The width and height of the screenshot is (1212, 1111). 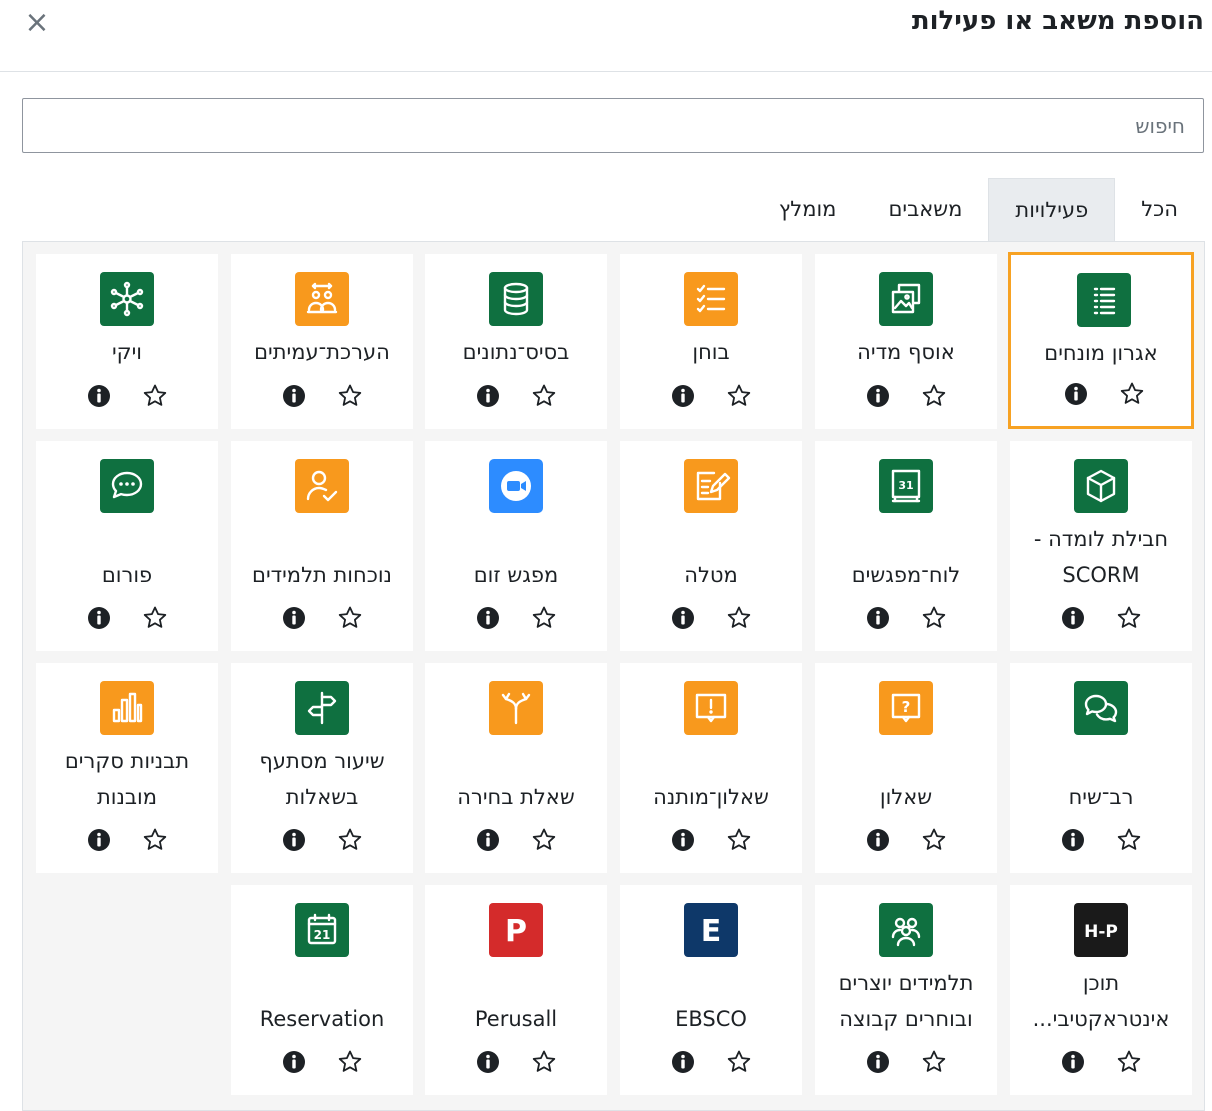 I want to click on activity-card: E EBSCO, so click(x=711, y=990).